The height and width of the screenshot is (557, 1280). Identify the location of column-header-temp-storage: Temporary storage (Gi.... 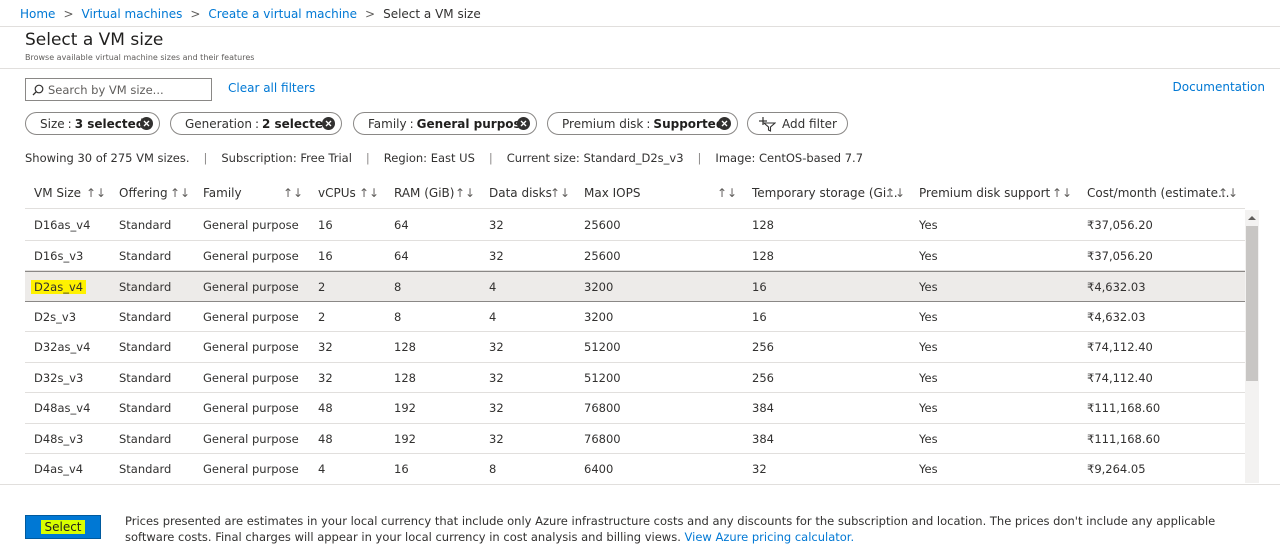
(825, 193).